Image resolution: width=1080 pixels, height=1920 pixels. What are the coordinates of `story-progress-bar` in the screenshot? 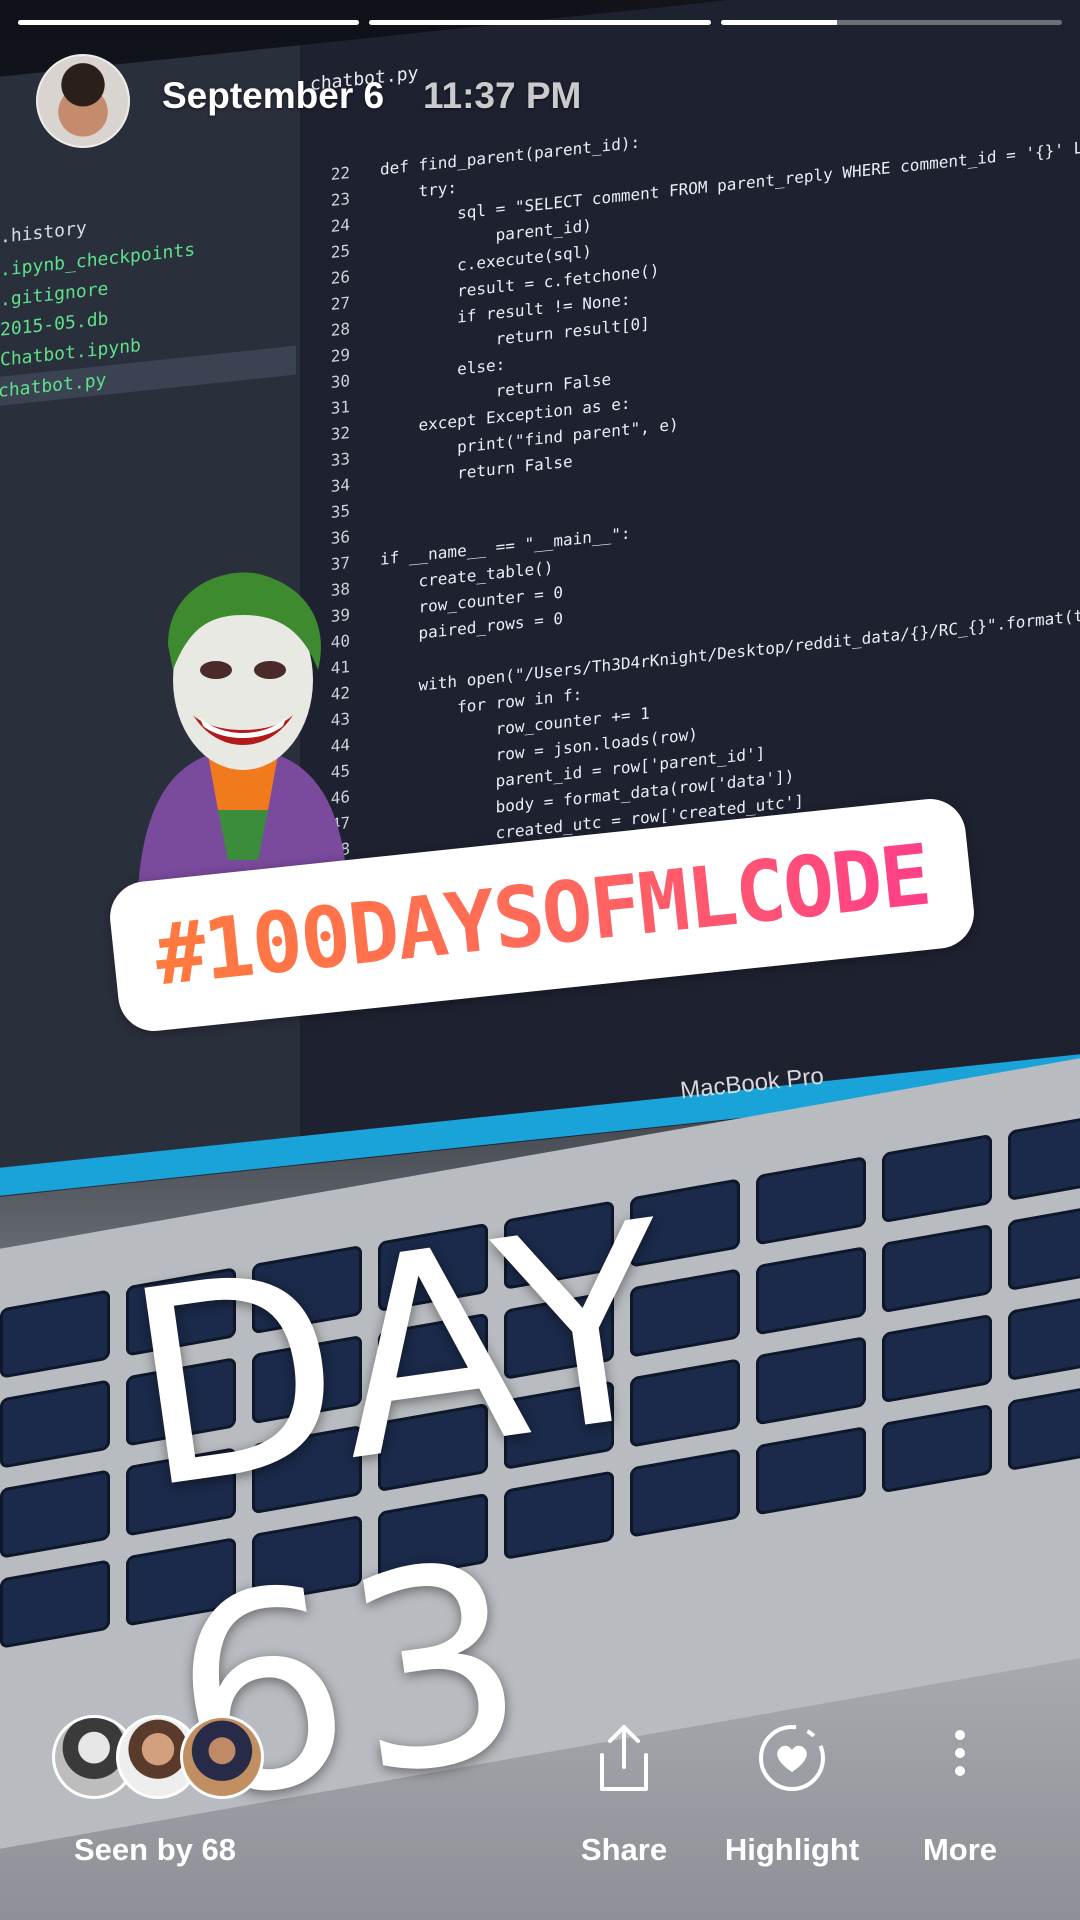 It's located at (540, 22).